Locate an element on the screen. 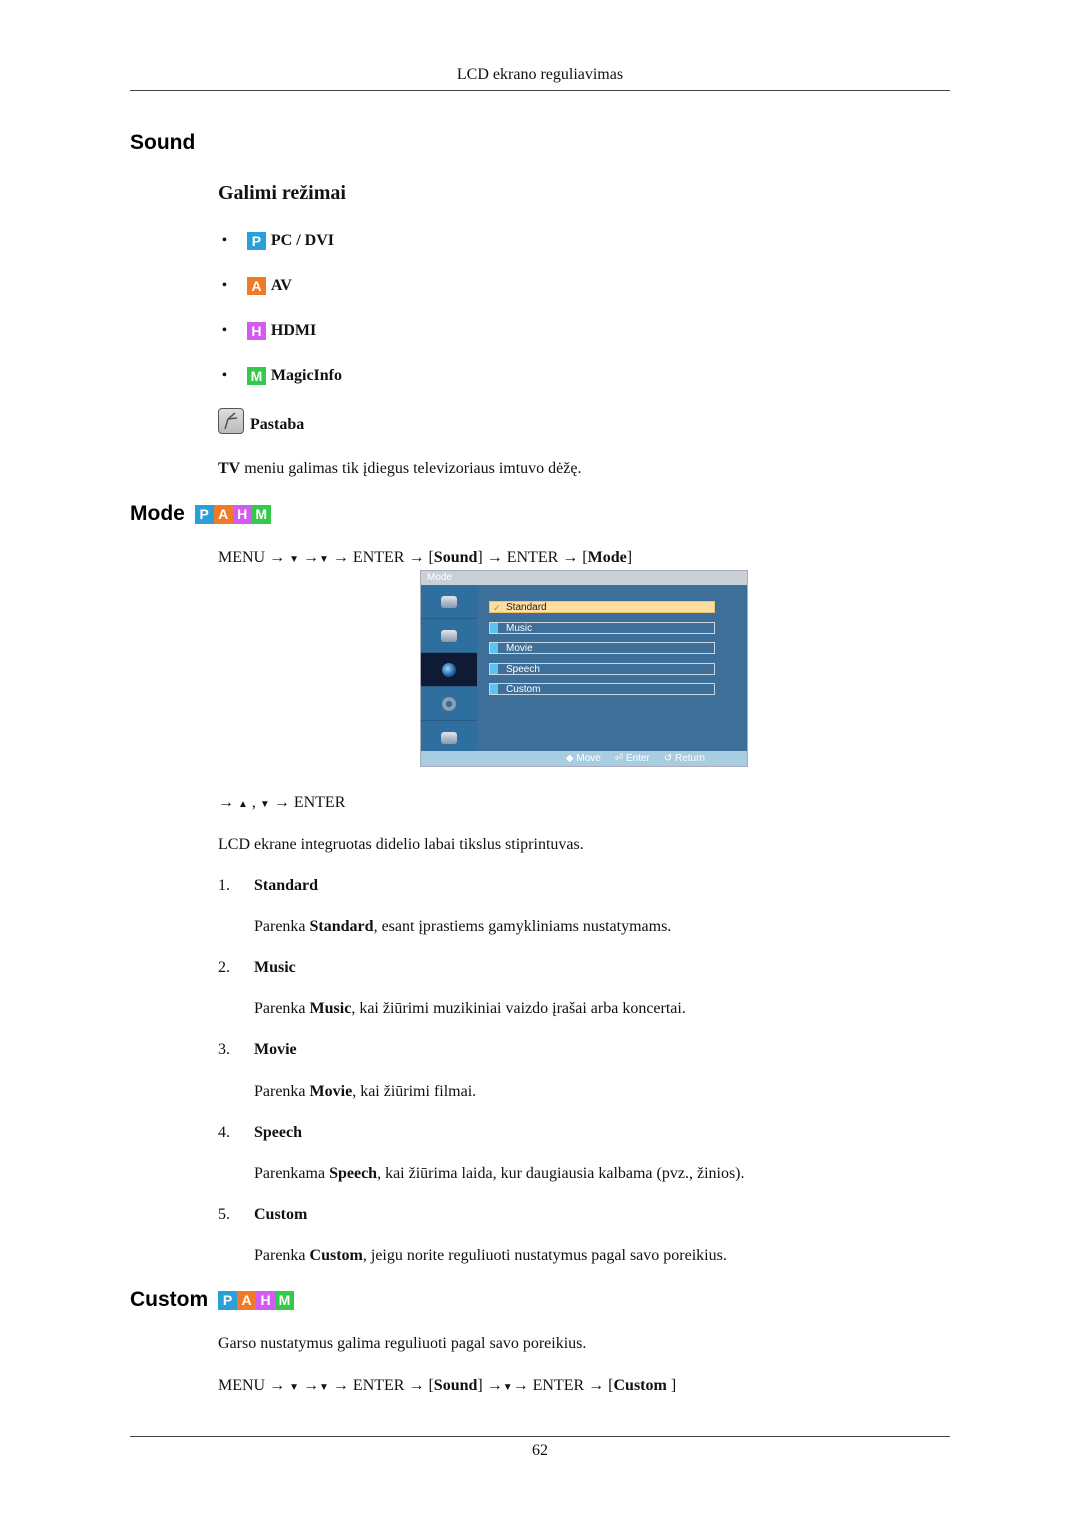  option-name: Standard is located at coordinates (286, 885).